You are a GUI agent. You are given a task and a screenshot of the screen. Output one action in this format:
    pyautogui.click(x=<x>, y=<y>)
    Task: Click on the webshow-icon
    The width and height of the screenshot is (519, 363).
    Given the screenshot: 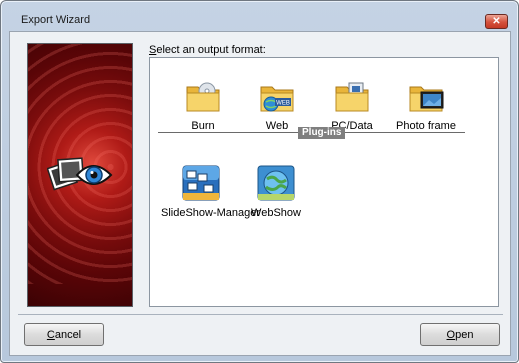 What is the action you would take?
    pyautogui.click(x=276, y=183)
    